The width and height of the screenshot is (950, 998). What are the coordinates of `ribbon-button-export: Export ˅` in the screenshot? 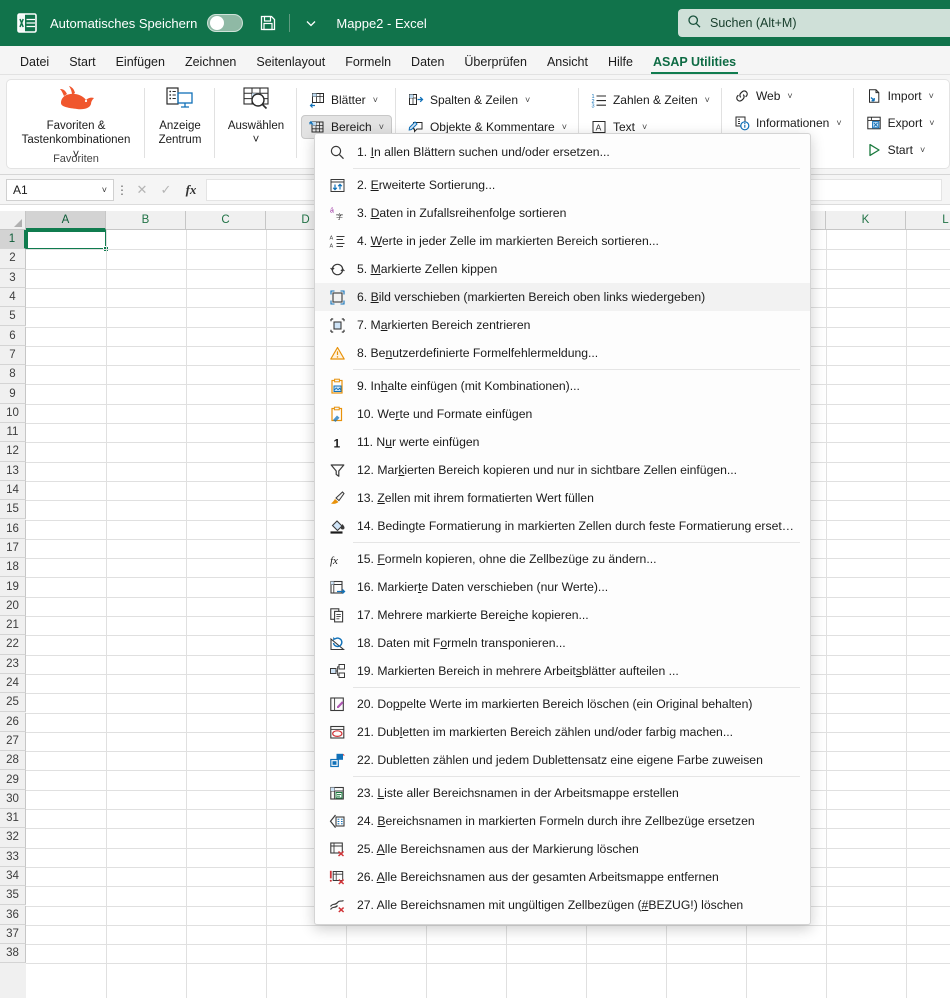 It's located at (900, 123).